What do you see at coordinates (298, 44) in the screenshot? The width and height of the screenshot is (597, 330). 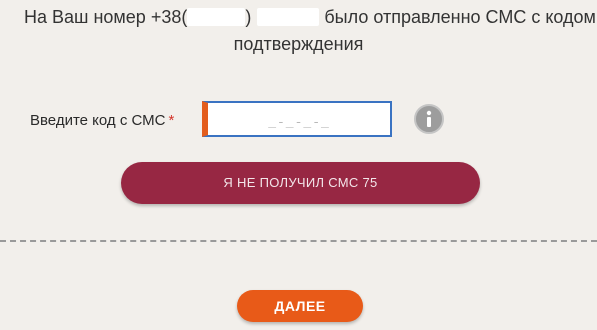 I see `notice-line2: подтверждения` at bounding box center [298, 44].